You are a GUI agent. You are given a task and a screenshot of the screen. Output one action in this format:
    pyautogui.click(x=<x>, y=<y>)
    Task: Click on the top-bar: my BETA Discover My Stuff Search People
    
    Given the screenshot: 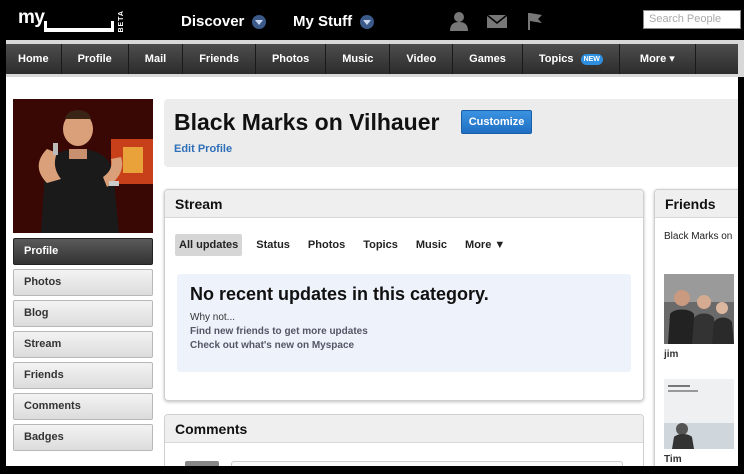 What is the action you would take?
    pyautogui.click(x=372, y=21)
    